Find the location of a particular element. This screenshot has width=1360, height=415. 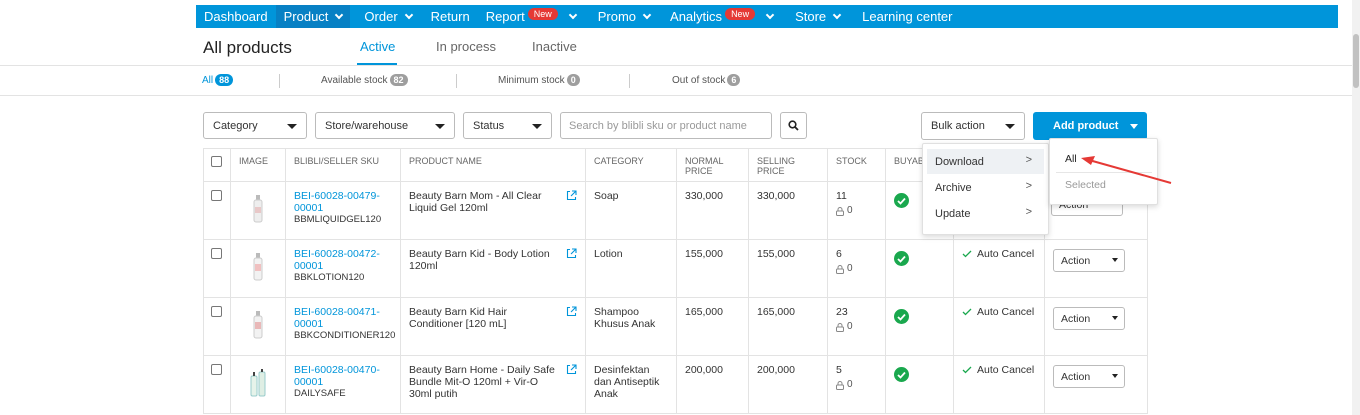

nav-learning-center: Learning center is located at coordinates (907, 16).